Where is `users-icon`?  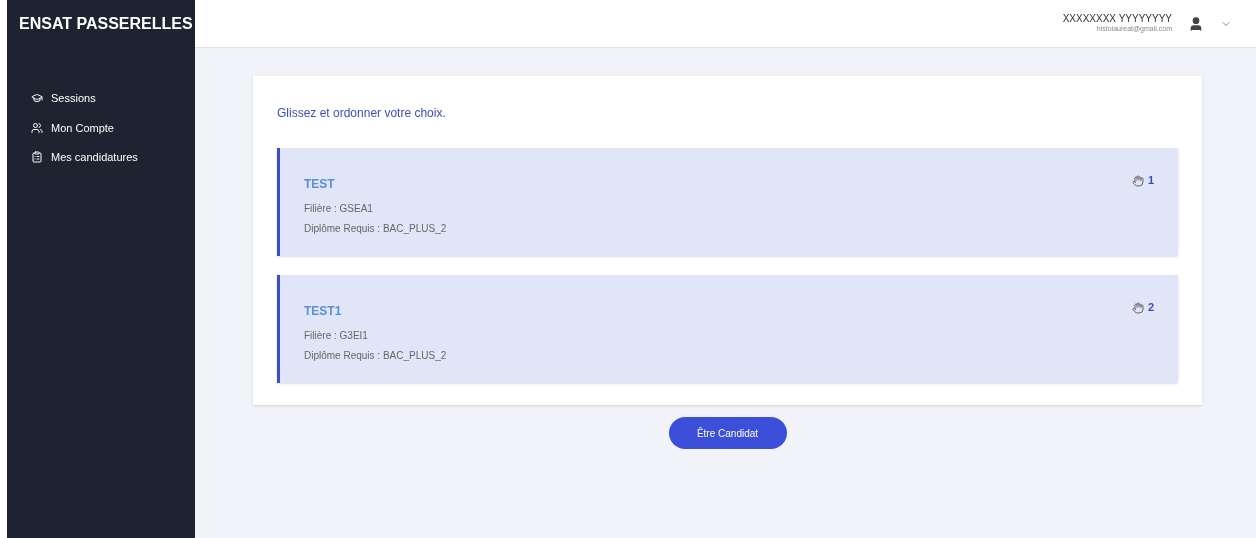 users-icon is located at coordinates (37, 127).